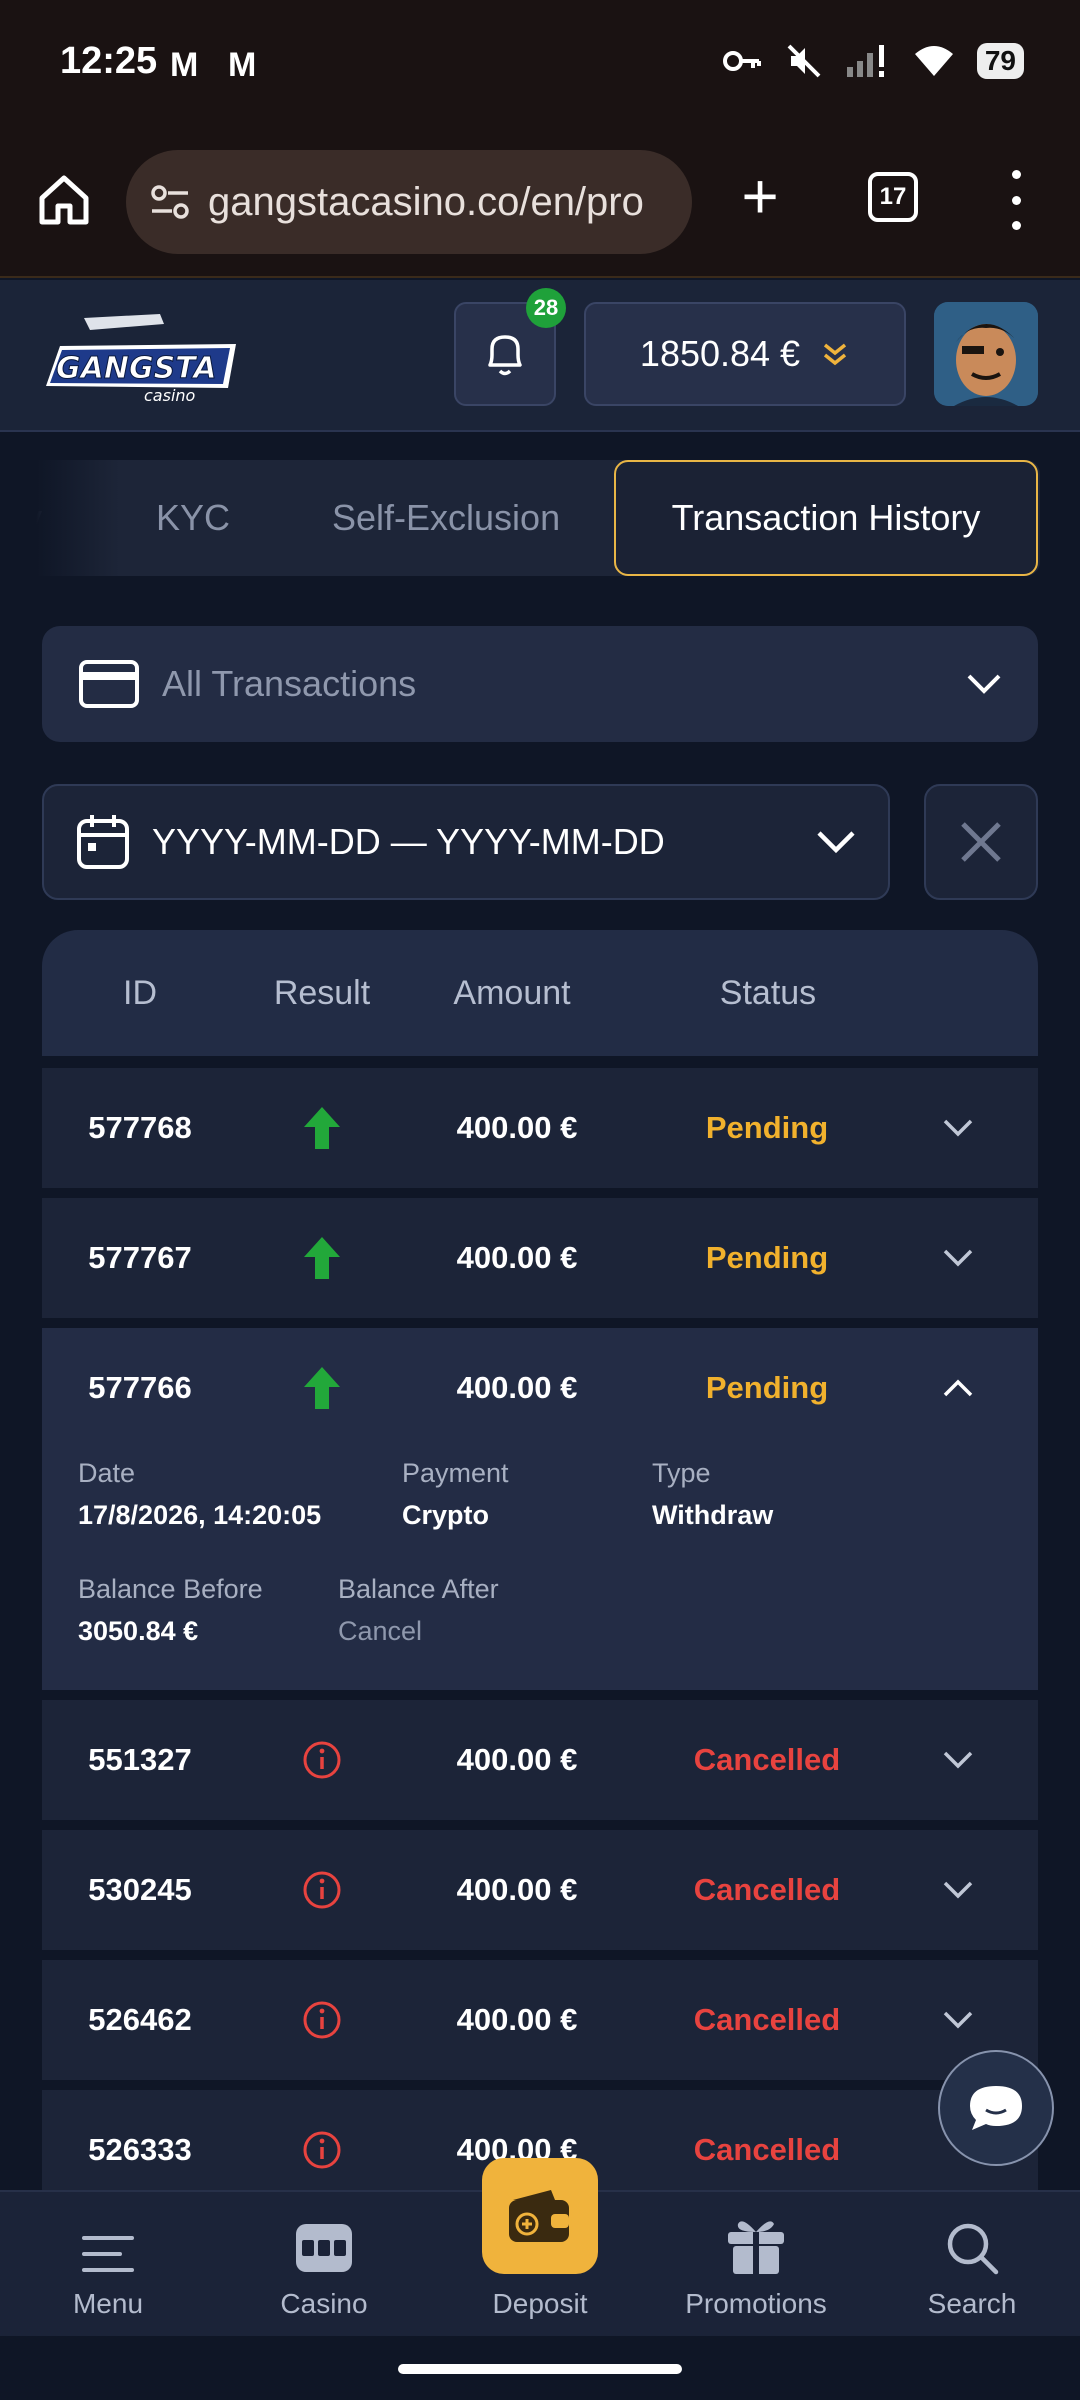 The height and width of the screenshot is (2400, 1080). Describe the element at coordinates (973, 2249) in the screenshot. I see `search-icon` at that location.